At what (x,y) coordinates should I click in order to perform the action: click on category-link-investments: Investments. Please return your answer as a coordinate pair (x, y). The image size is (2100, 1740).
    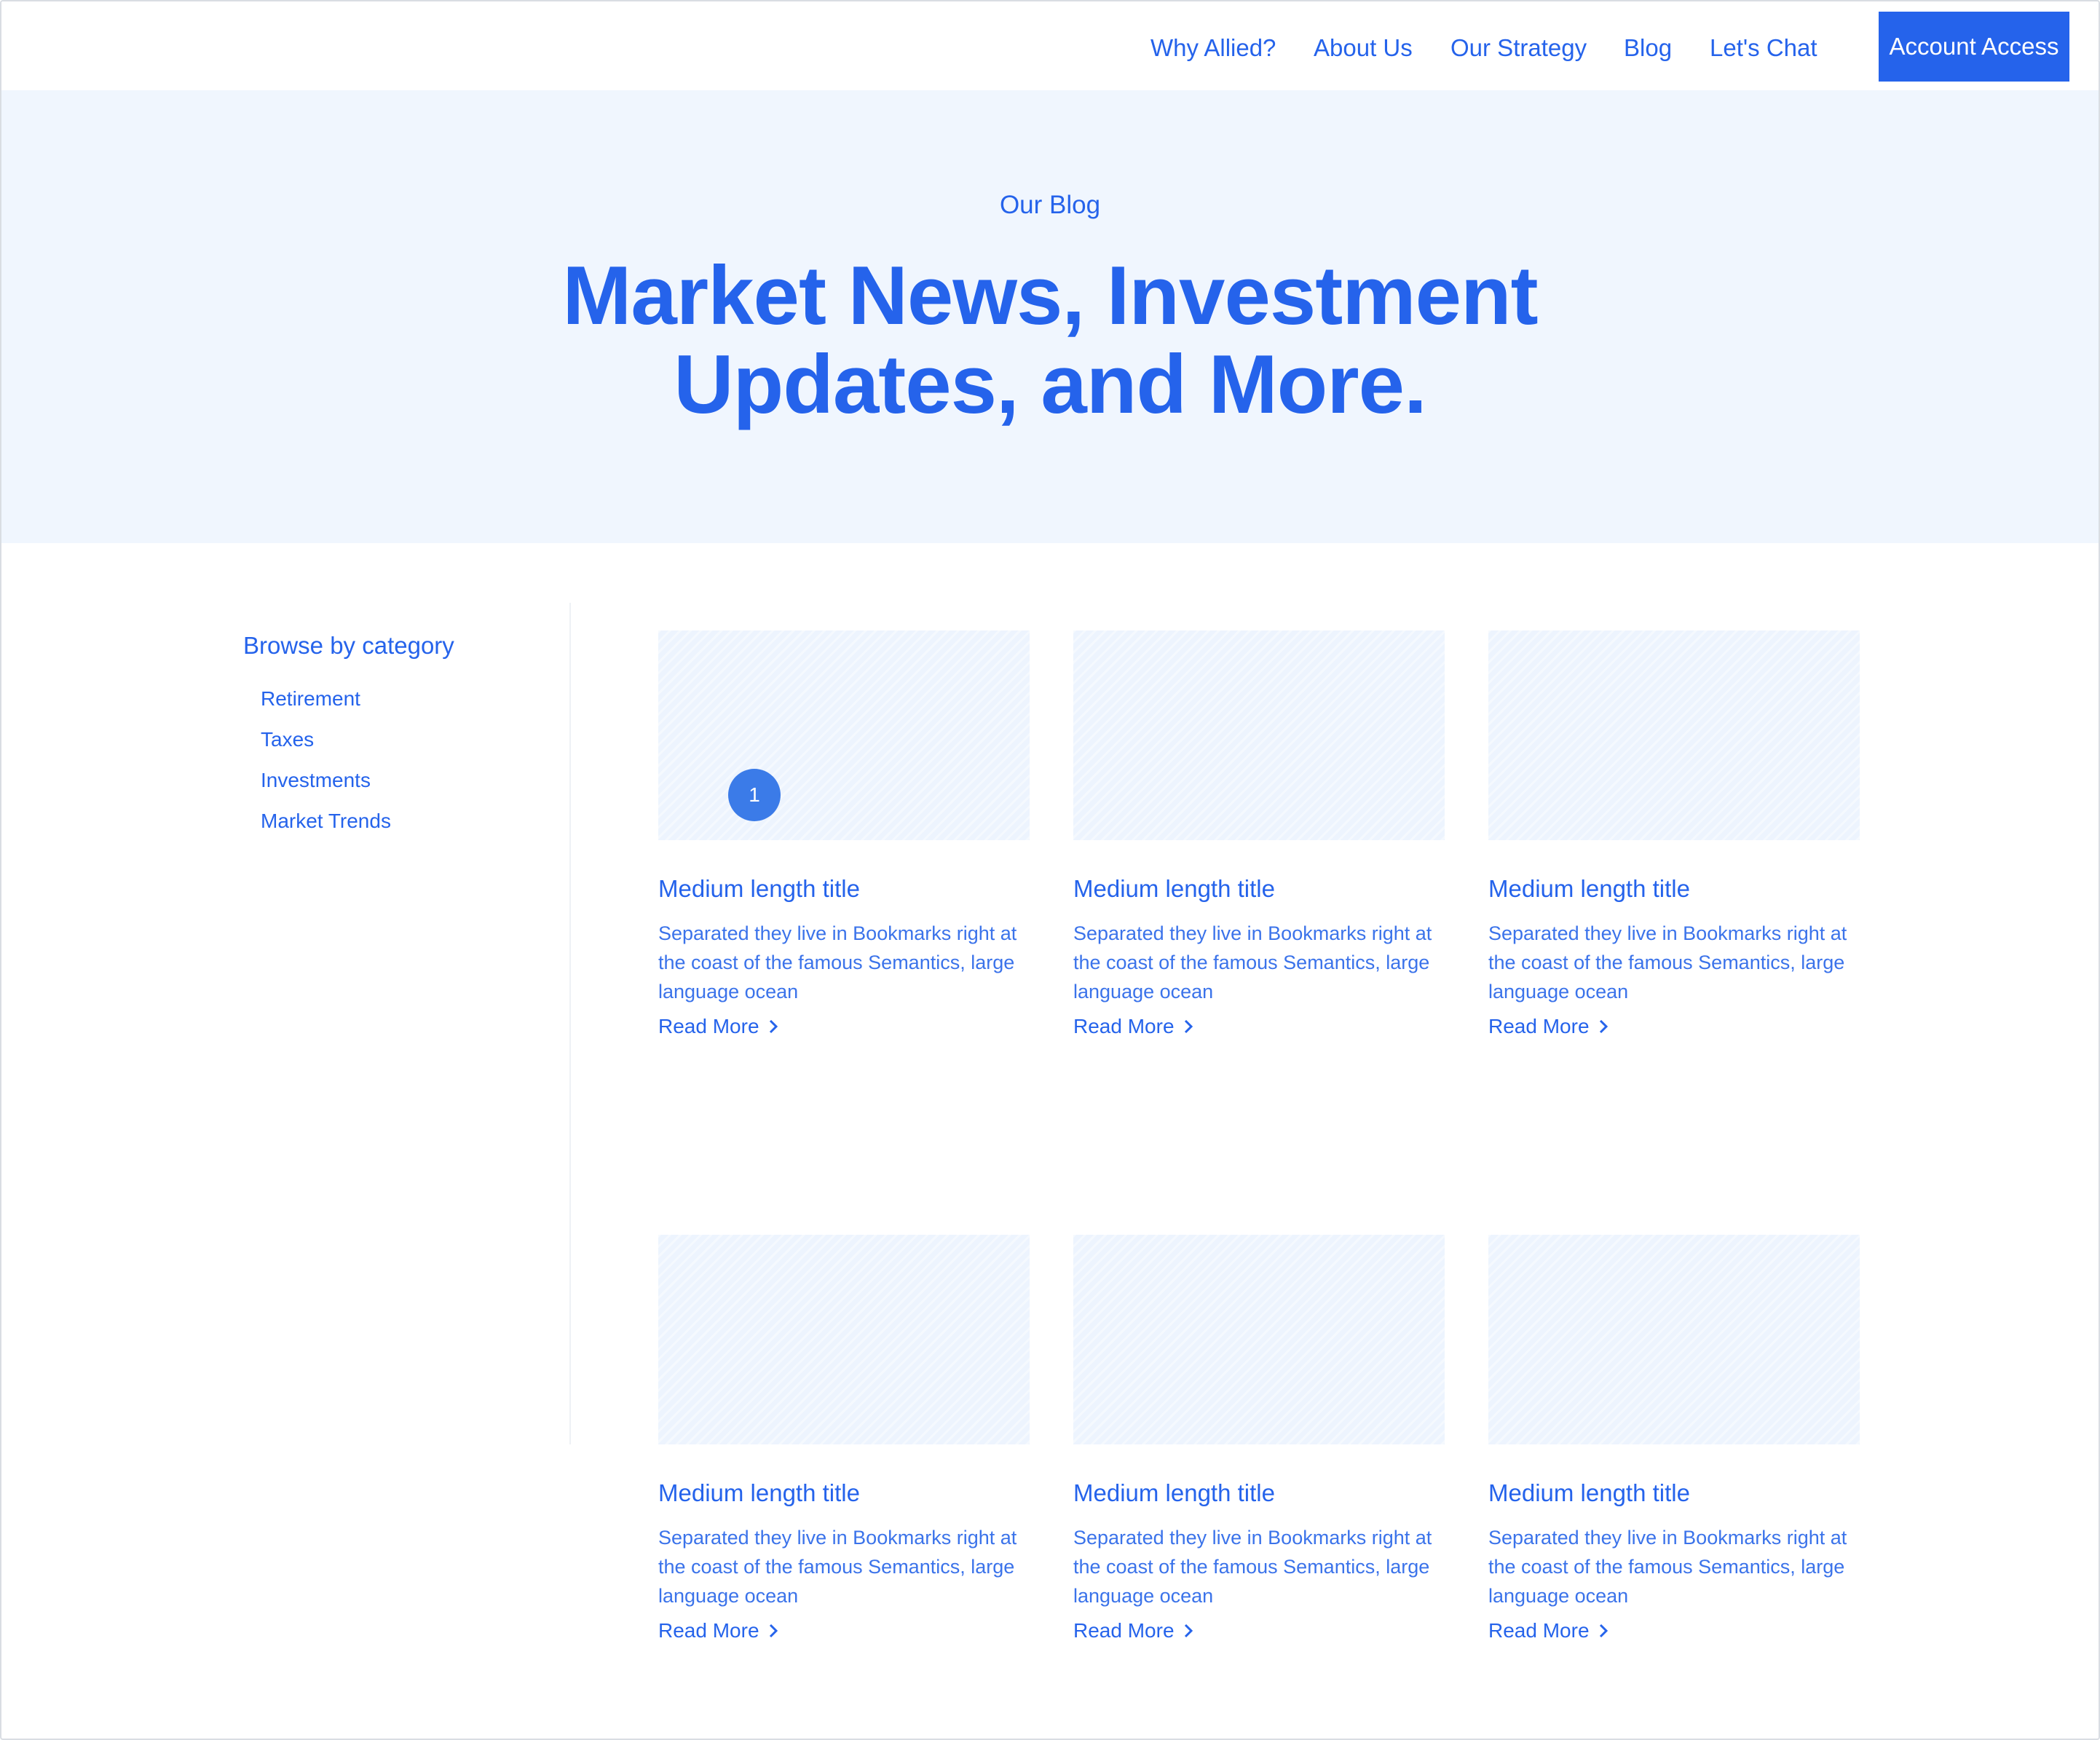
    Looking at the image, I should click on (316, 780).